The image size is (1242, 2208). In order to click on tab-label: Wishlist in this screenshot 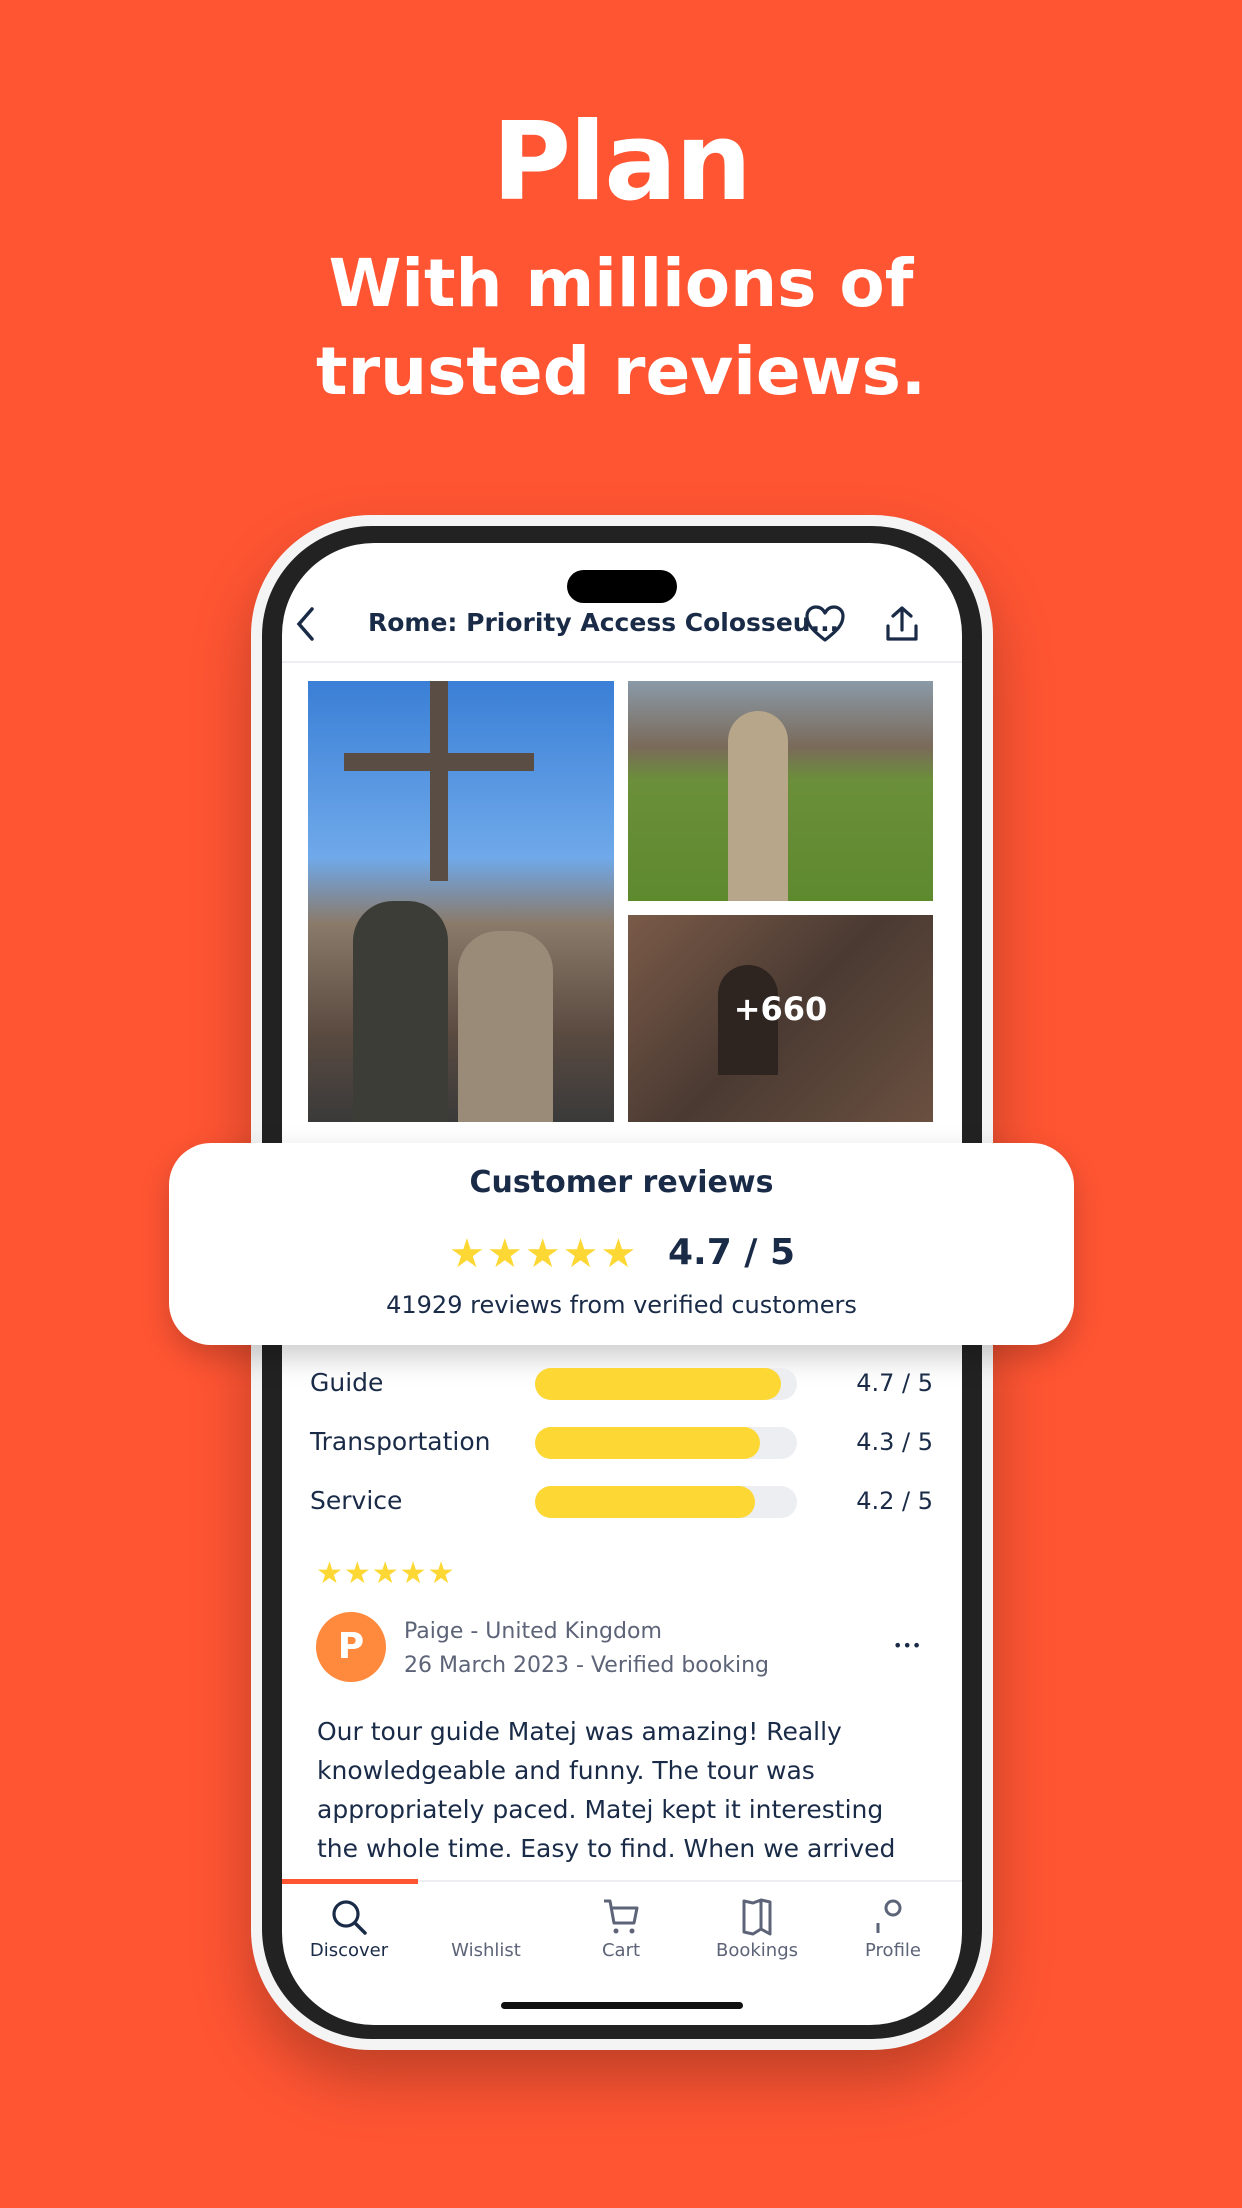, I will do `click(486, 1950)`.